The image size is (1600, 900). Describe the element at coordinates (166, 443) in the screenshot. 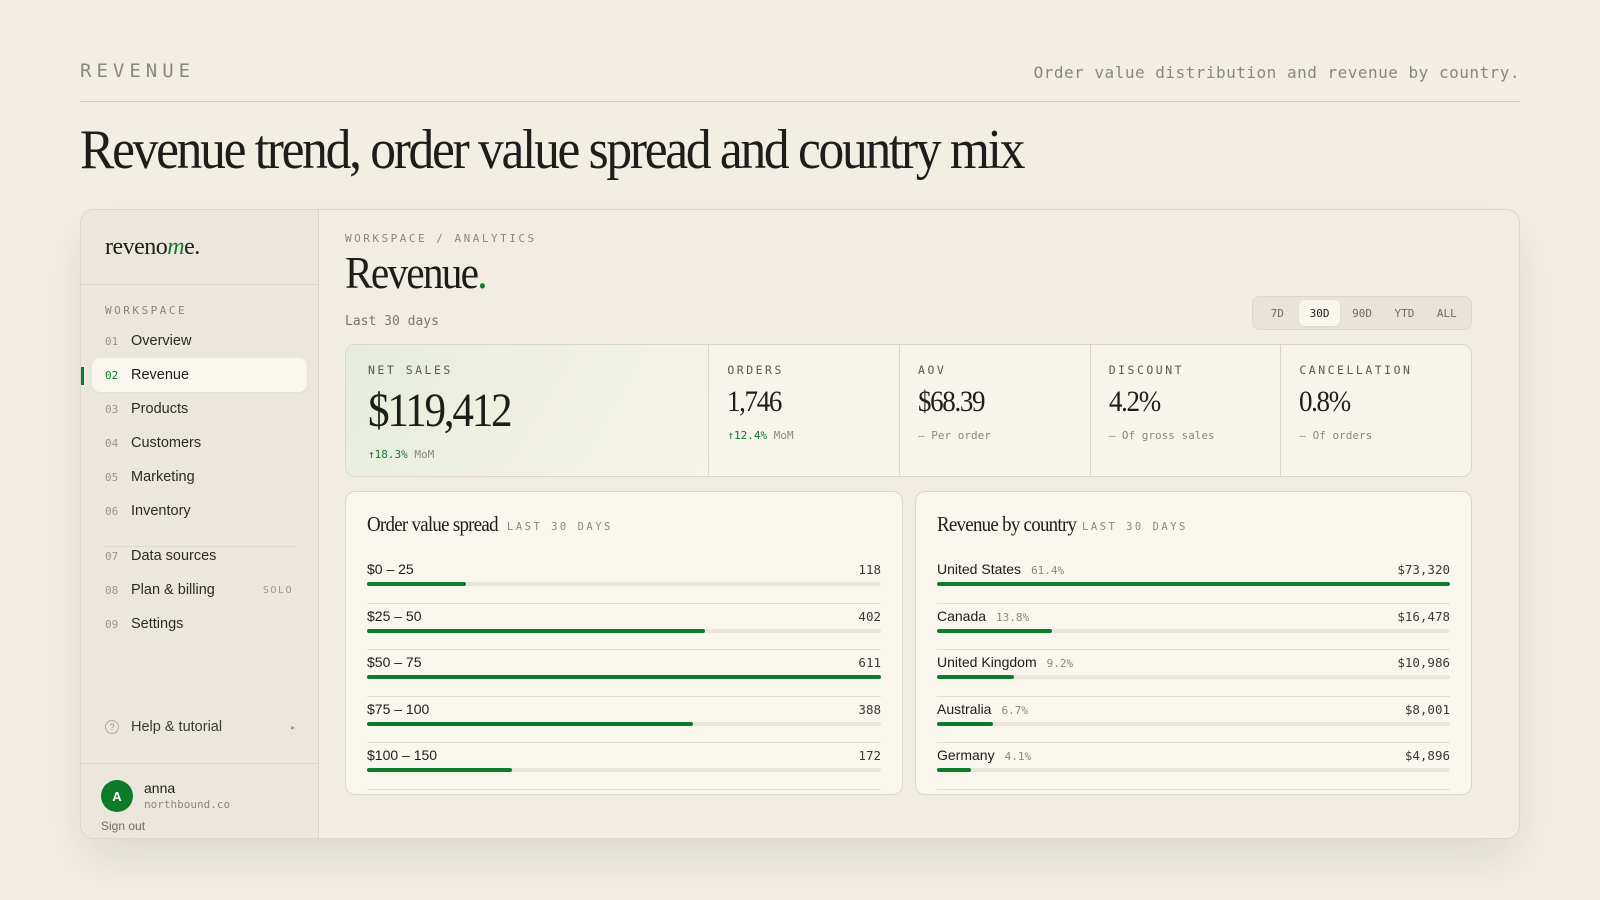

I see `nav-item-label: Customers` at that location.